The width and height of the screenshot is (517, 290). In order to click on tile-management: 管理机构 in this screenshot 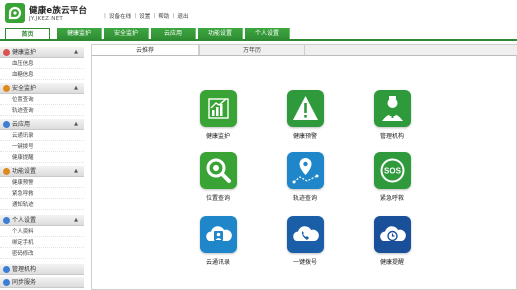, I will do `click(392, 117)`.